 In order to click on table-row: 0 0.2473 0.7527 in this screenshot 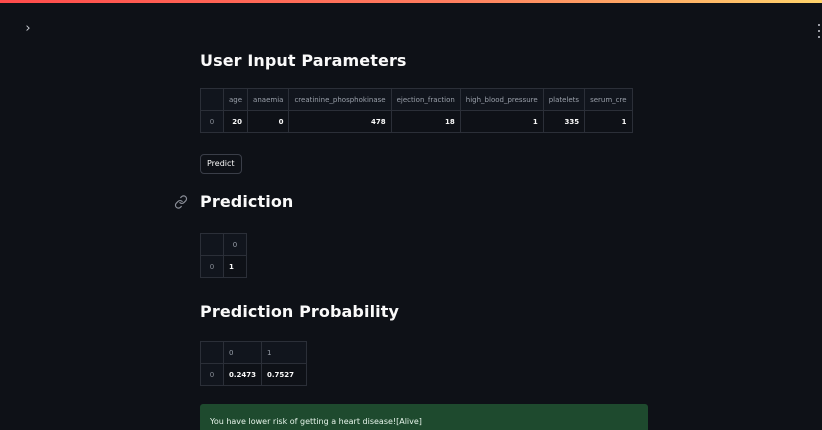, I will do `click(254, 374)`.